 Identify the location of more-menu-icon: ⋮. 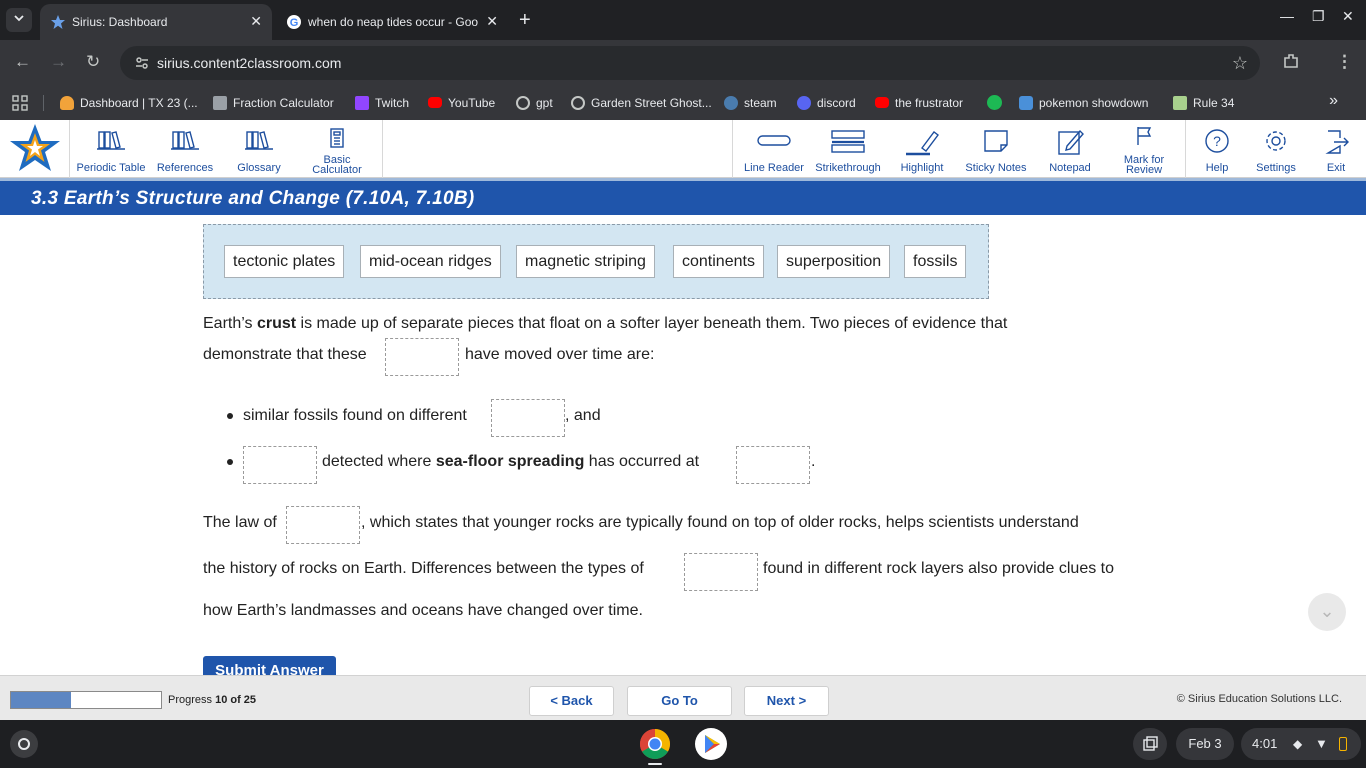
(1344, 62).